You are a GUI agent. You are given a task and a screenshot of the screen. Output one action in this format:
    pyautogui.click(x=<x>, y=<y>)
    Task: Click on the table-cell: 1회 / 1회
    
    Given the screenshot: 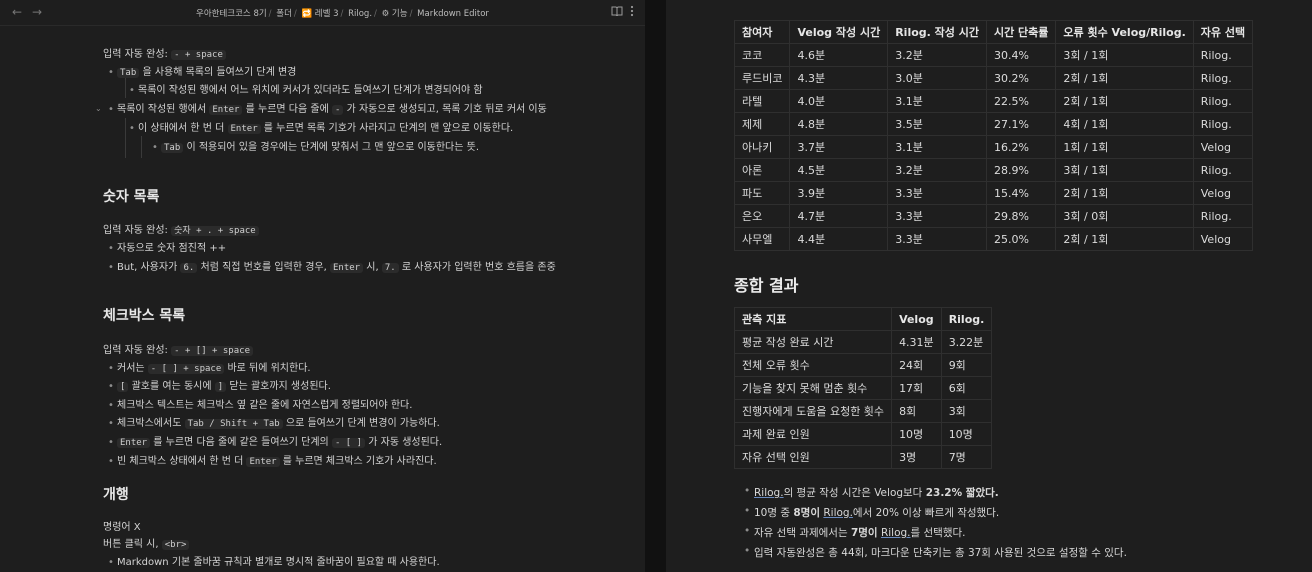 What is the action you would take?
    pyautogui.click(x=1124, y=147)
    